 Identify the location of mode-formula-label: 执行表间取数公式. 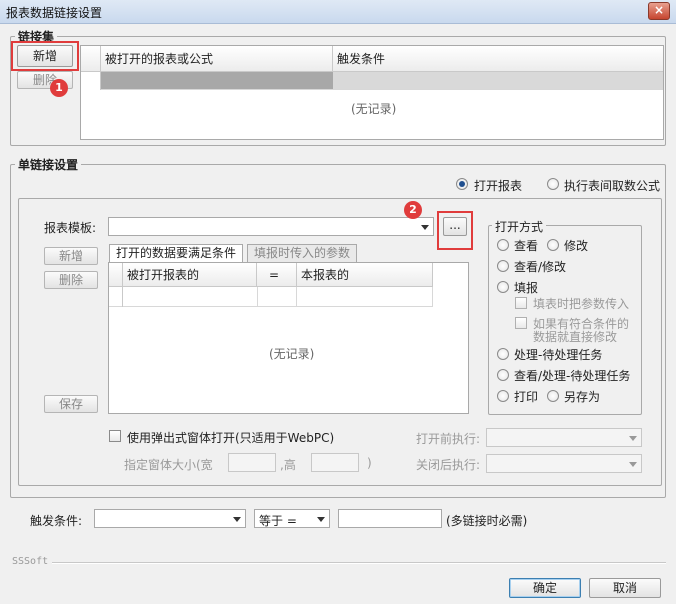
(612, 186).